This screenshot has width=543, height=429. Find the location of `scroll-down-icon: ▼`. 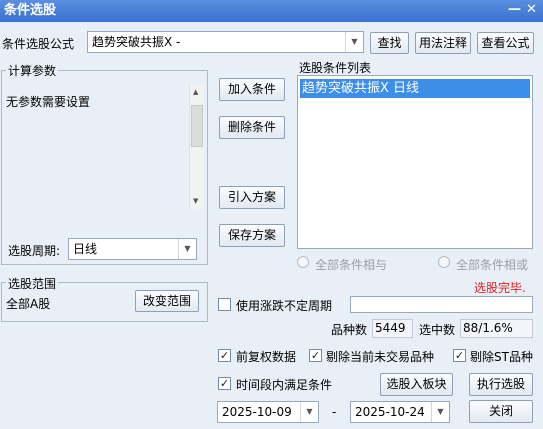

scroll-down-icon: ▼ is located at coordinates (195, 201).